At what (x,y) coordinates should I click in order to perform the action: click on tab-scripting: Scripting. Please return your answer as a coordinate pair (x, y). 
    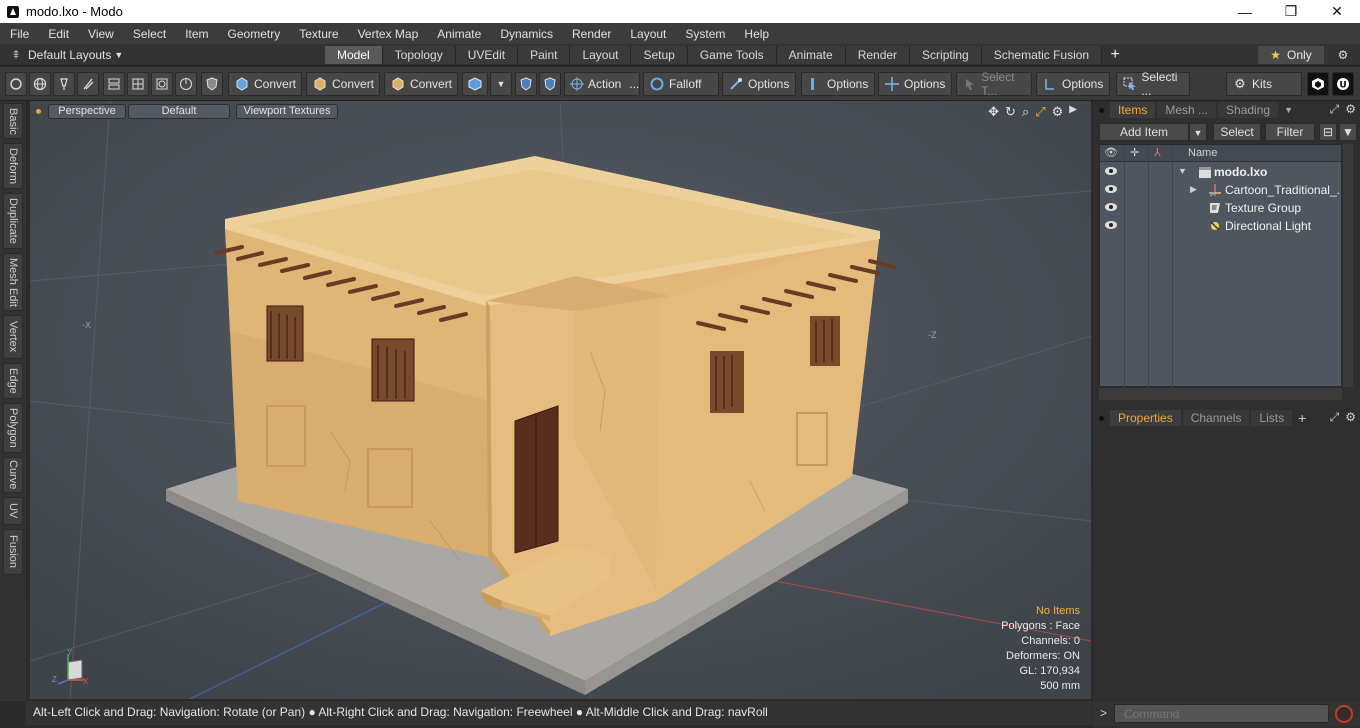
    Looking at the image, I should click on (946, 55).